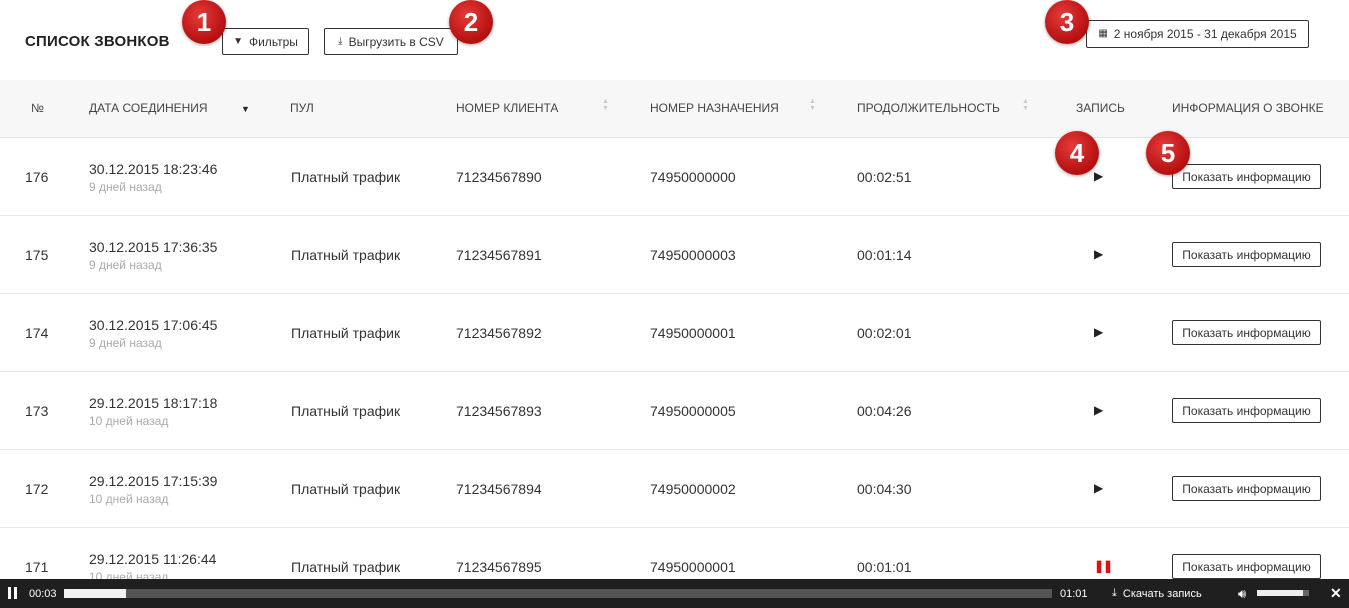  I want to click on column-header-pool: ПУЛ, so click(302, 108).